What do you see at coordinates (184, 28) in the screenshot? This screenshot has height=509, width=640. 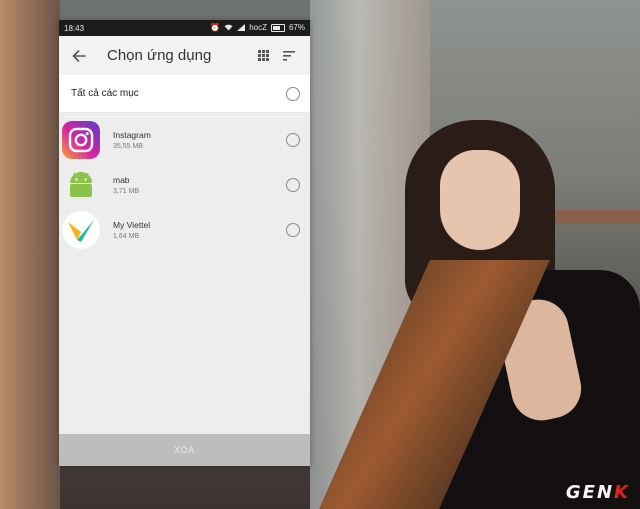 I see `status-bar: 18:43 ⏰ hocZ 67%` at bounding box center [184, 28].